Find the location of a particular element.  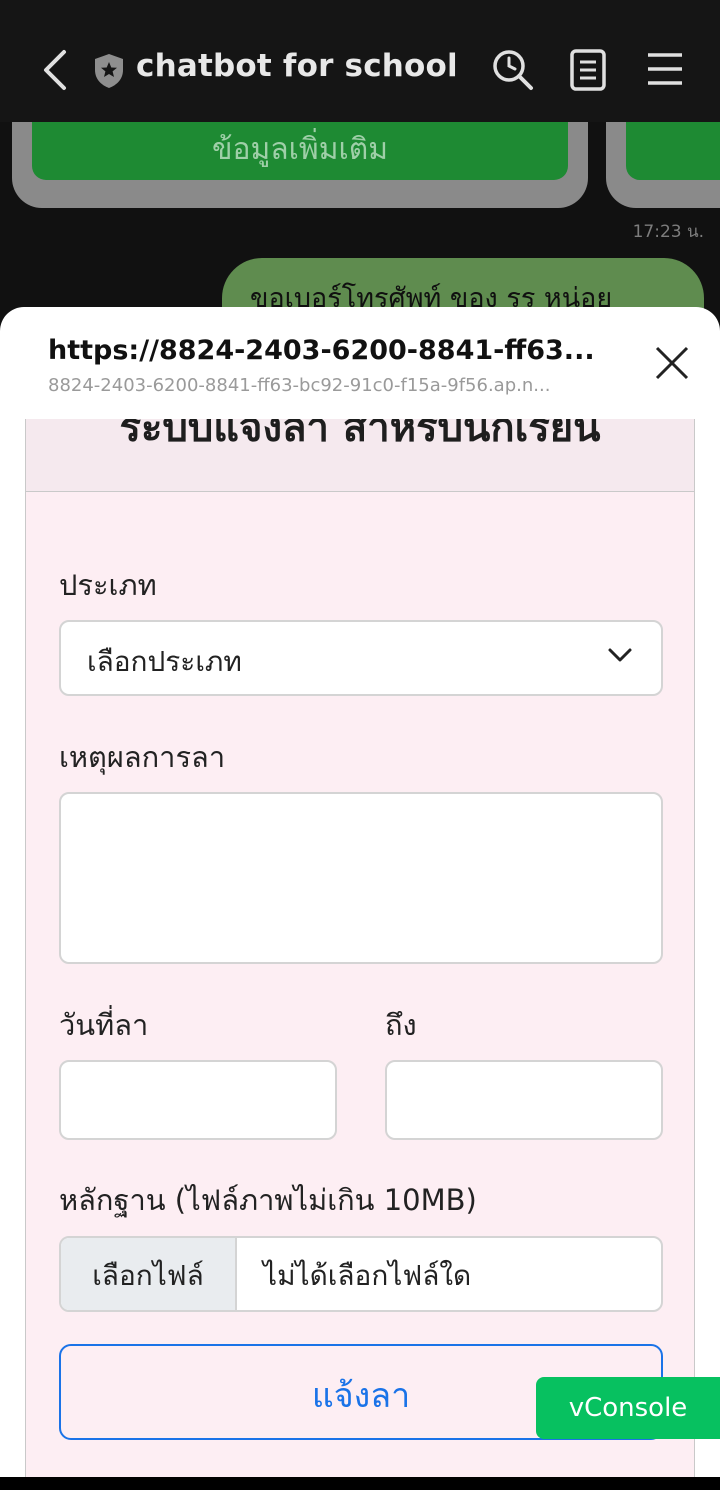

reason-label: เหตุผลการลา is located at coordinates (142, 757).